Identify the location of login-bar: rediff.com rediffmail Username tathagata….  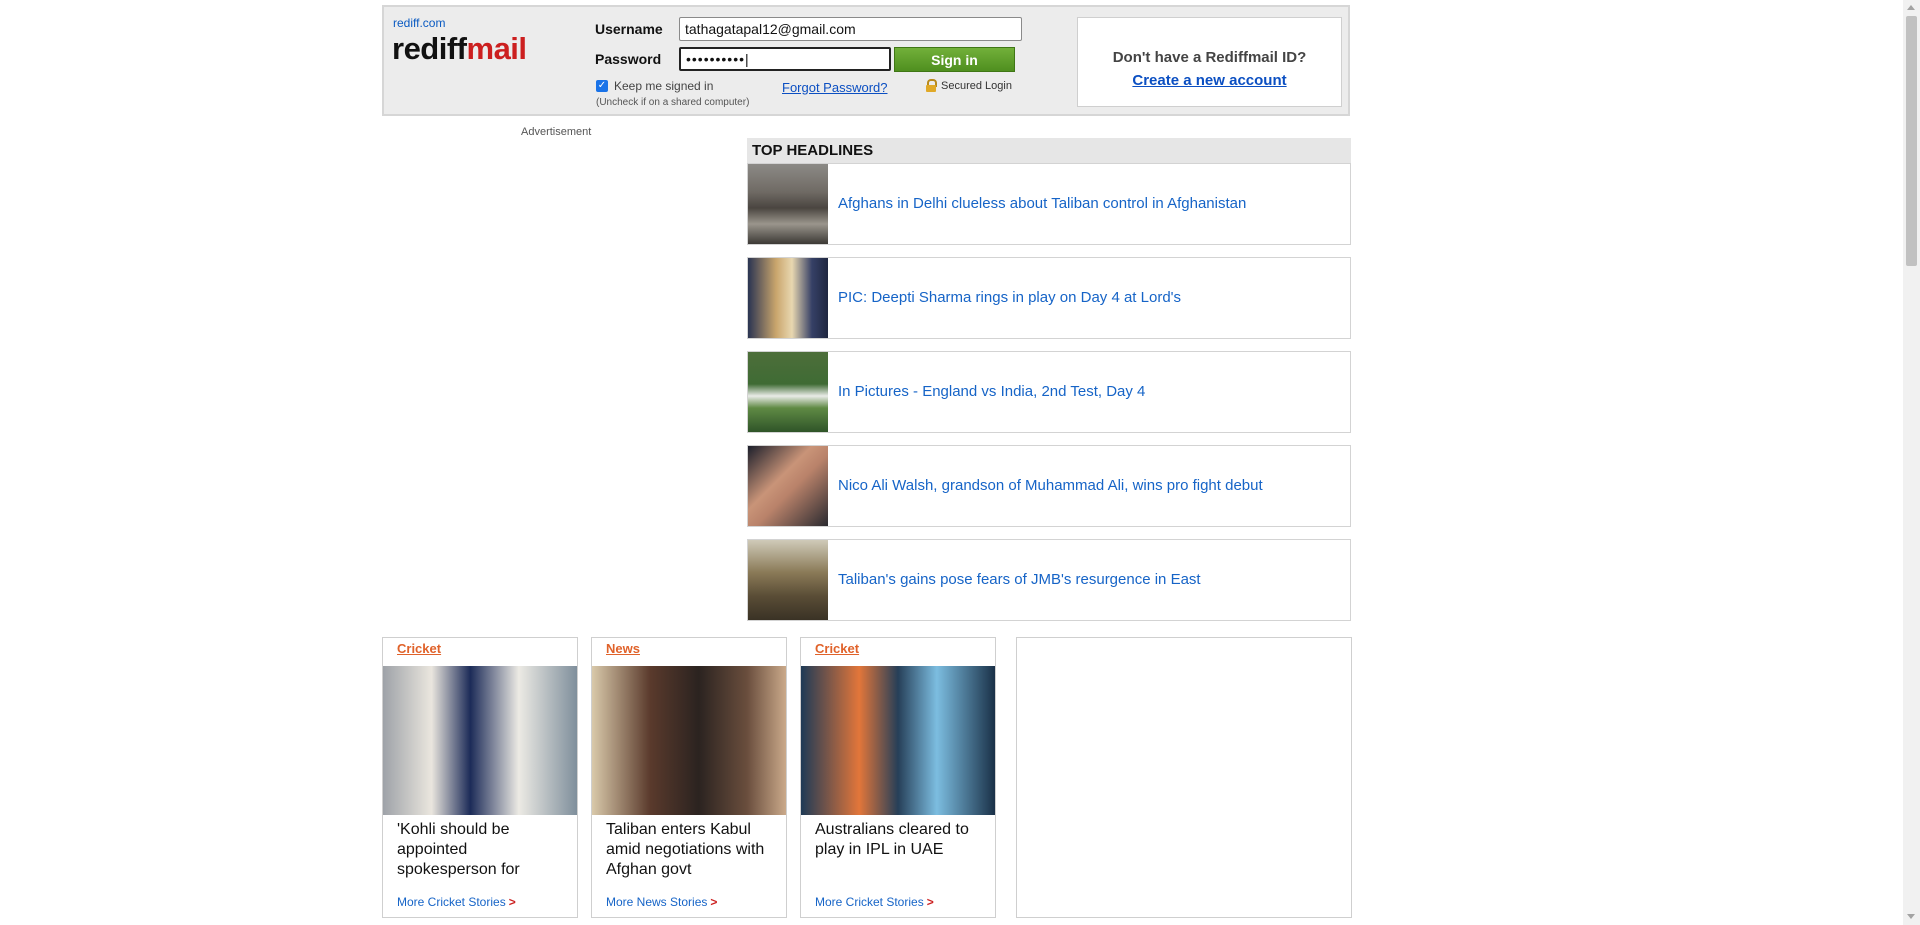
(866, 60).